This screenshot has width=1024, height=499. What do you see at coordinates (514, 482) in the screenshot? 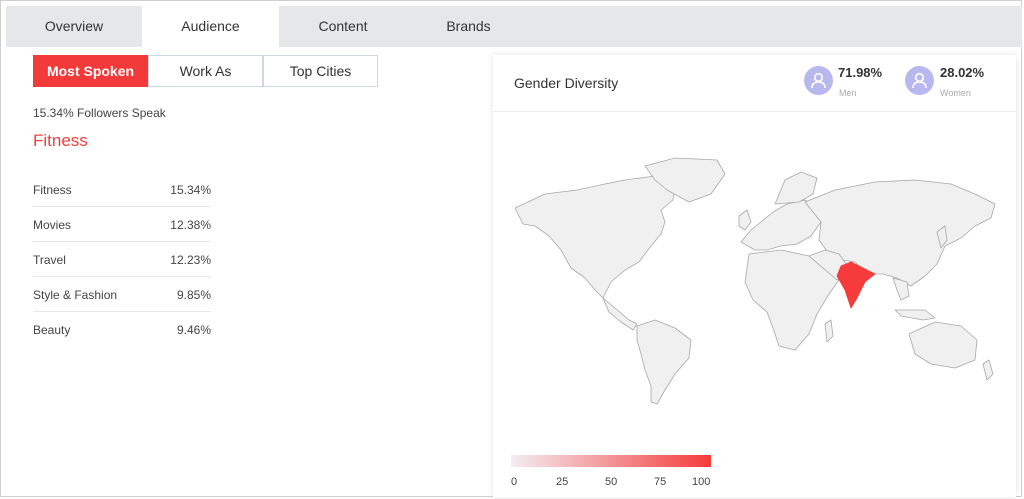
I see `legend-tick: 0` at bounding box center [514, 482].